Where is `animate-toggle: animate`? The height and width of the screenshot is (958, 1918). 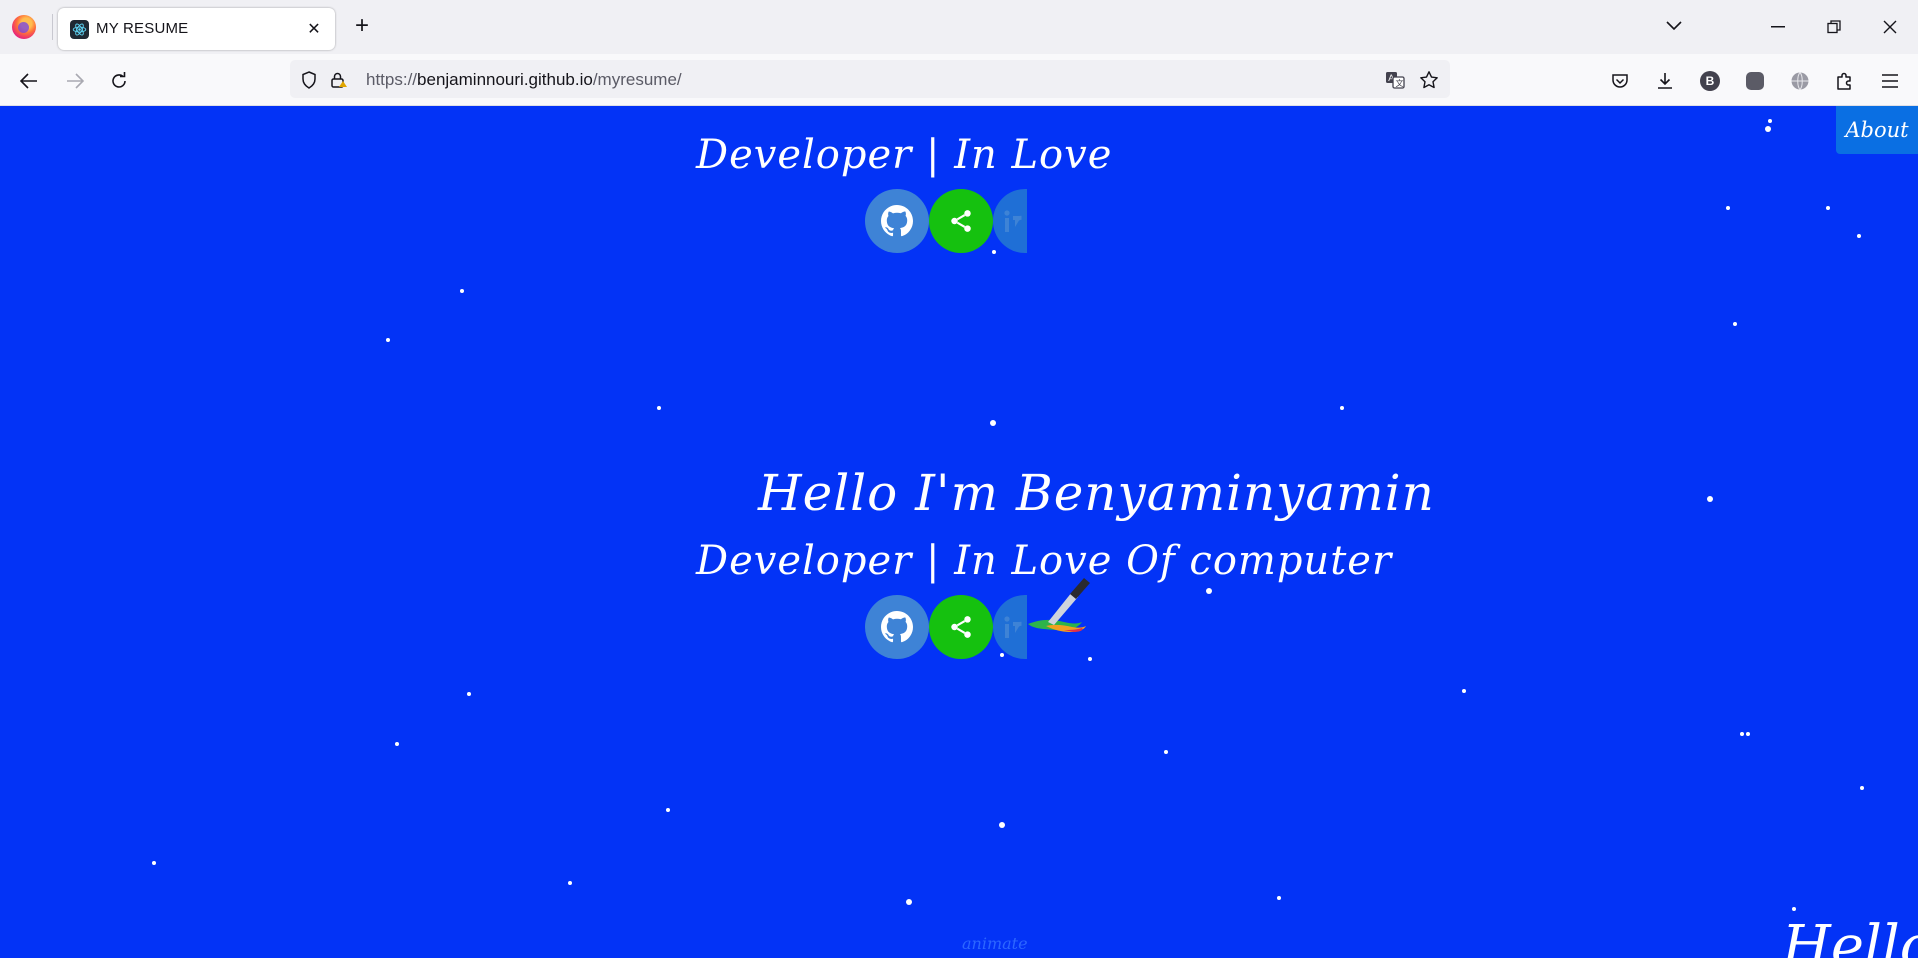 animate-toggle: animate is located at coordinates (995, 943).